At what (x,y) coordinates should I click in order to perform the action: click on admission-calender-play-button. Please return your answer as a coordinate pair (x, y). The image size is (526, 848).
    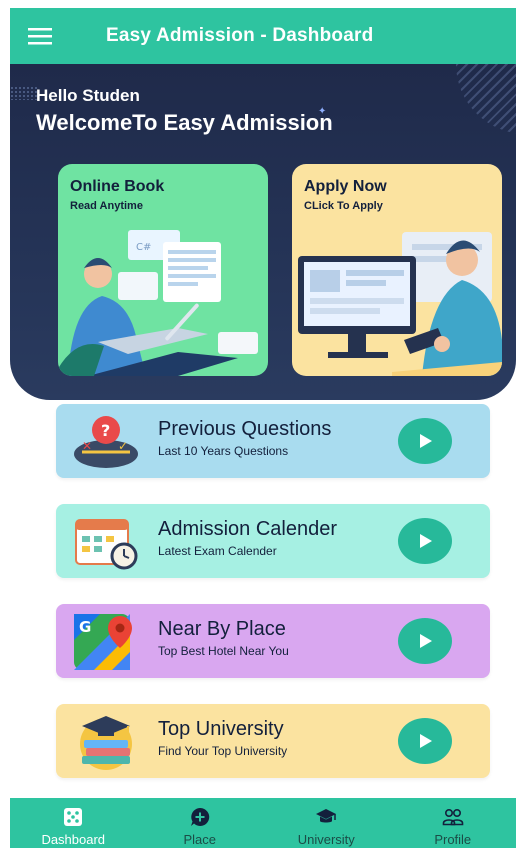
    Looking at the image, I should click on (425, 541).